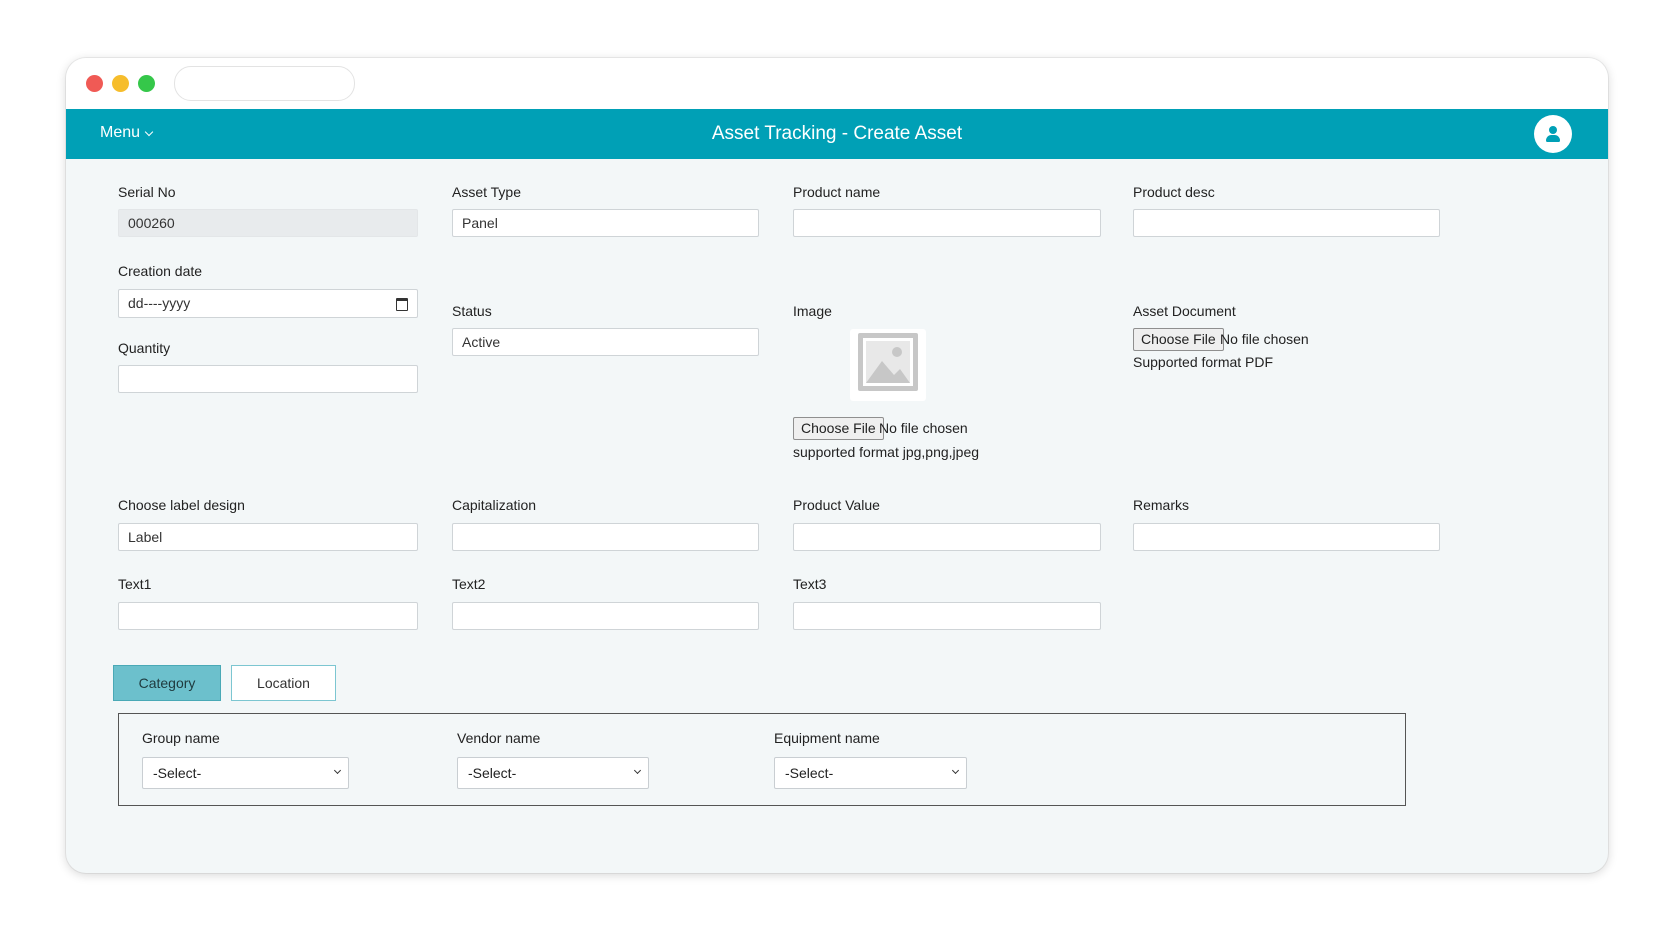 The image size is (1672, 941). I want to click on tab-category: Category, so click(167, 683).